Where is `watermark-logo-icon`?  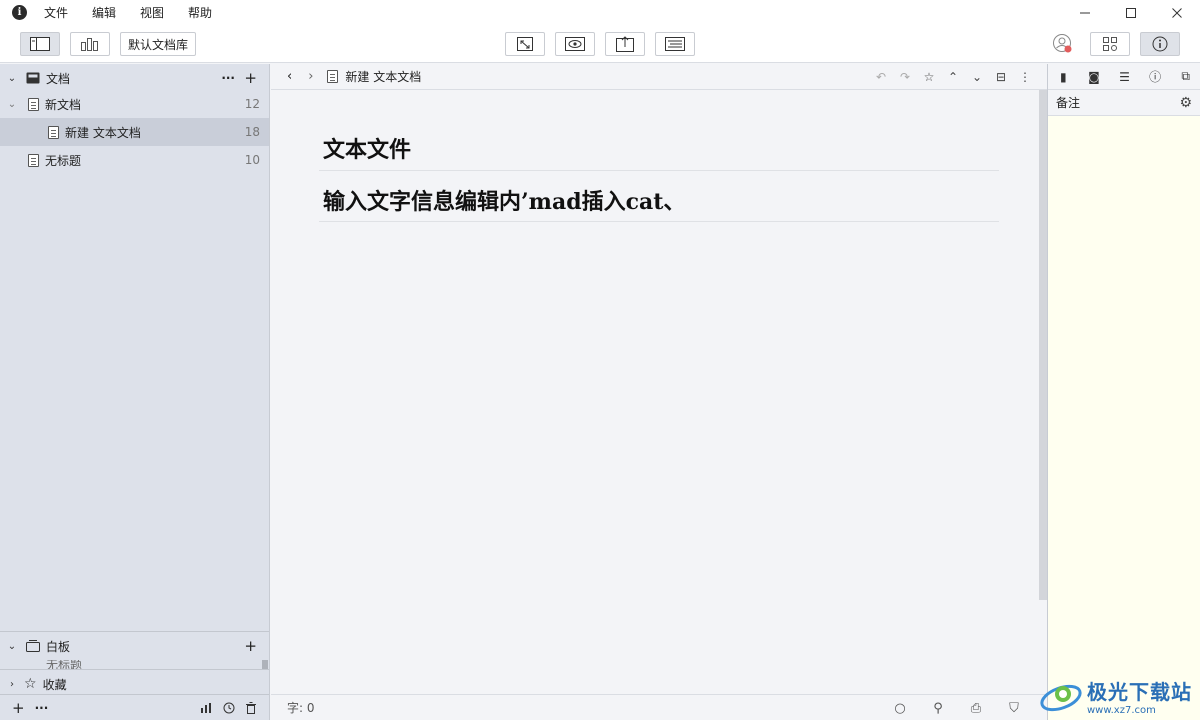 watermark-logo-icon is located at coordinates (1061, 696).